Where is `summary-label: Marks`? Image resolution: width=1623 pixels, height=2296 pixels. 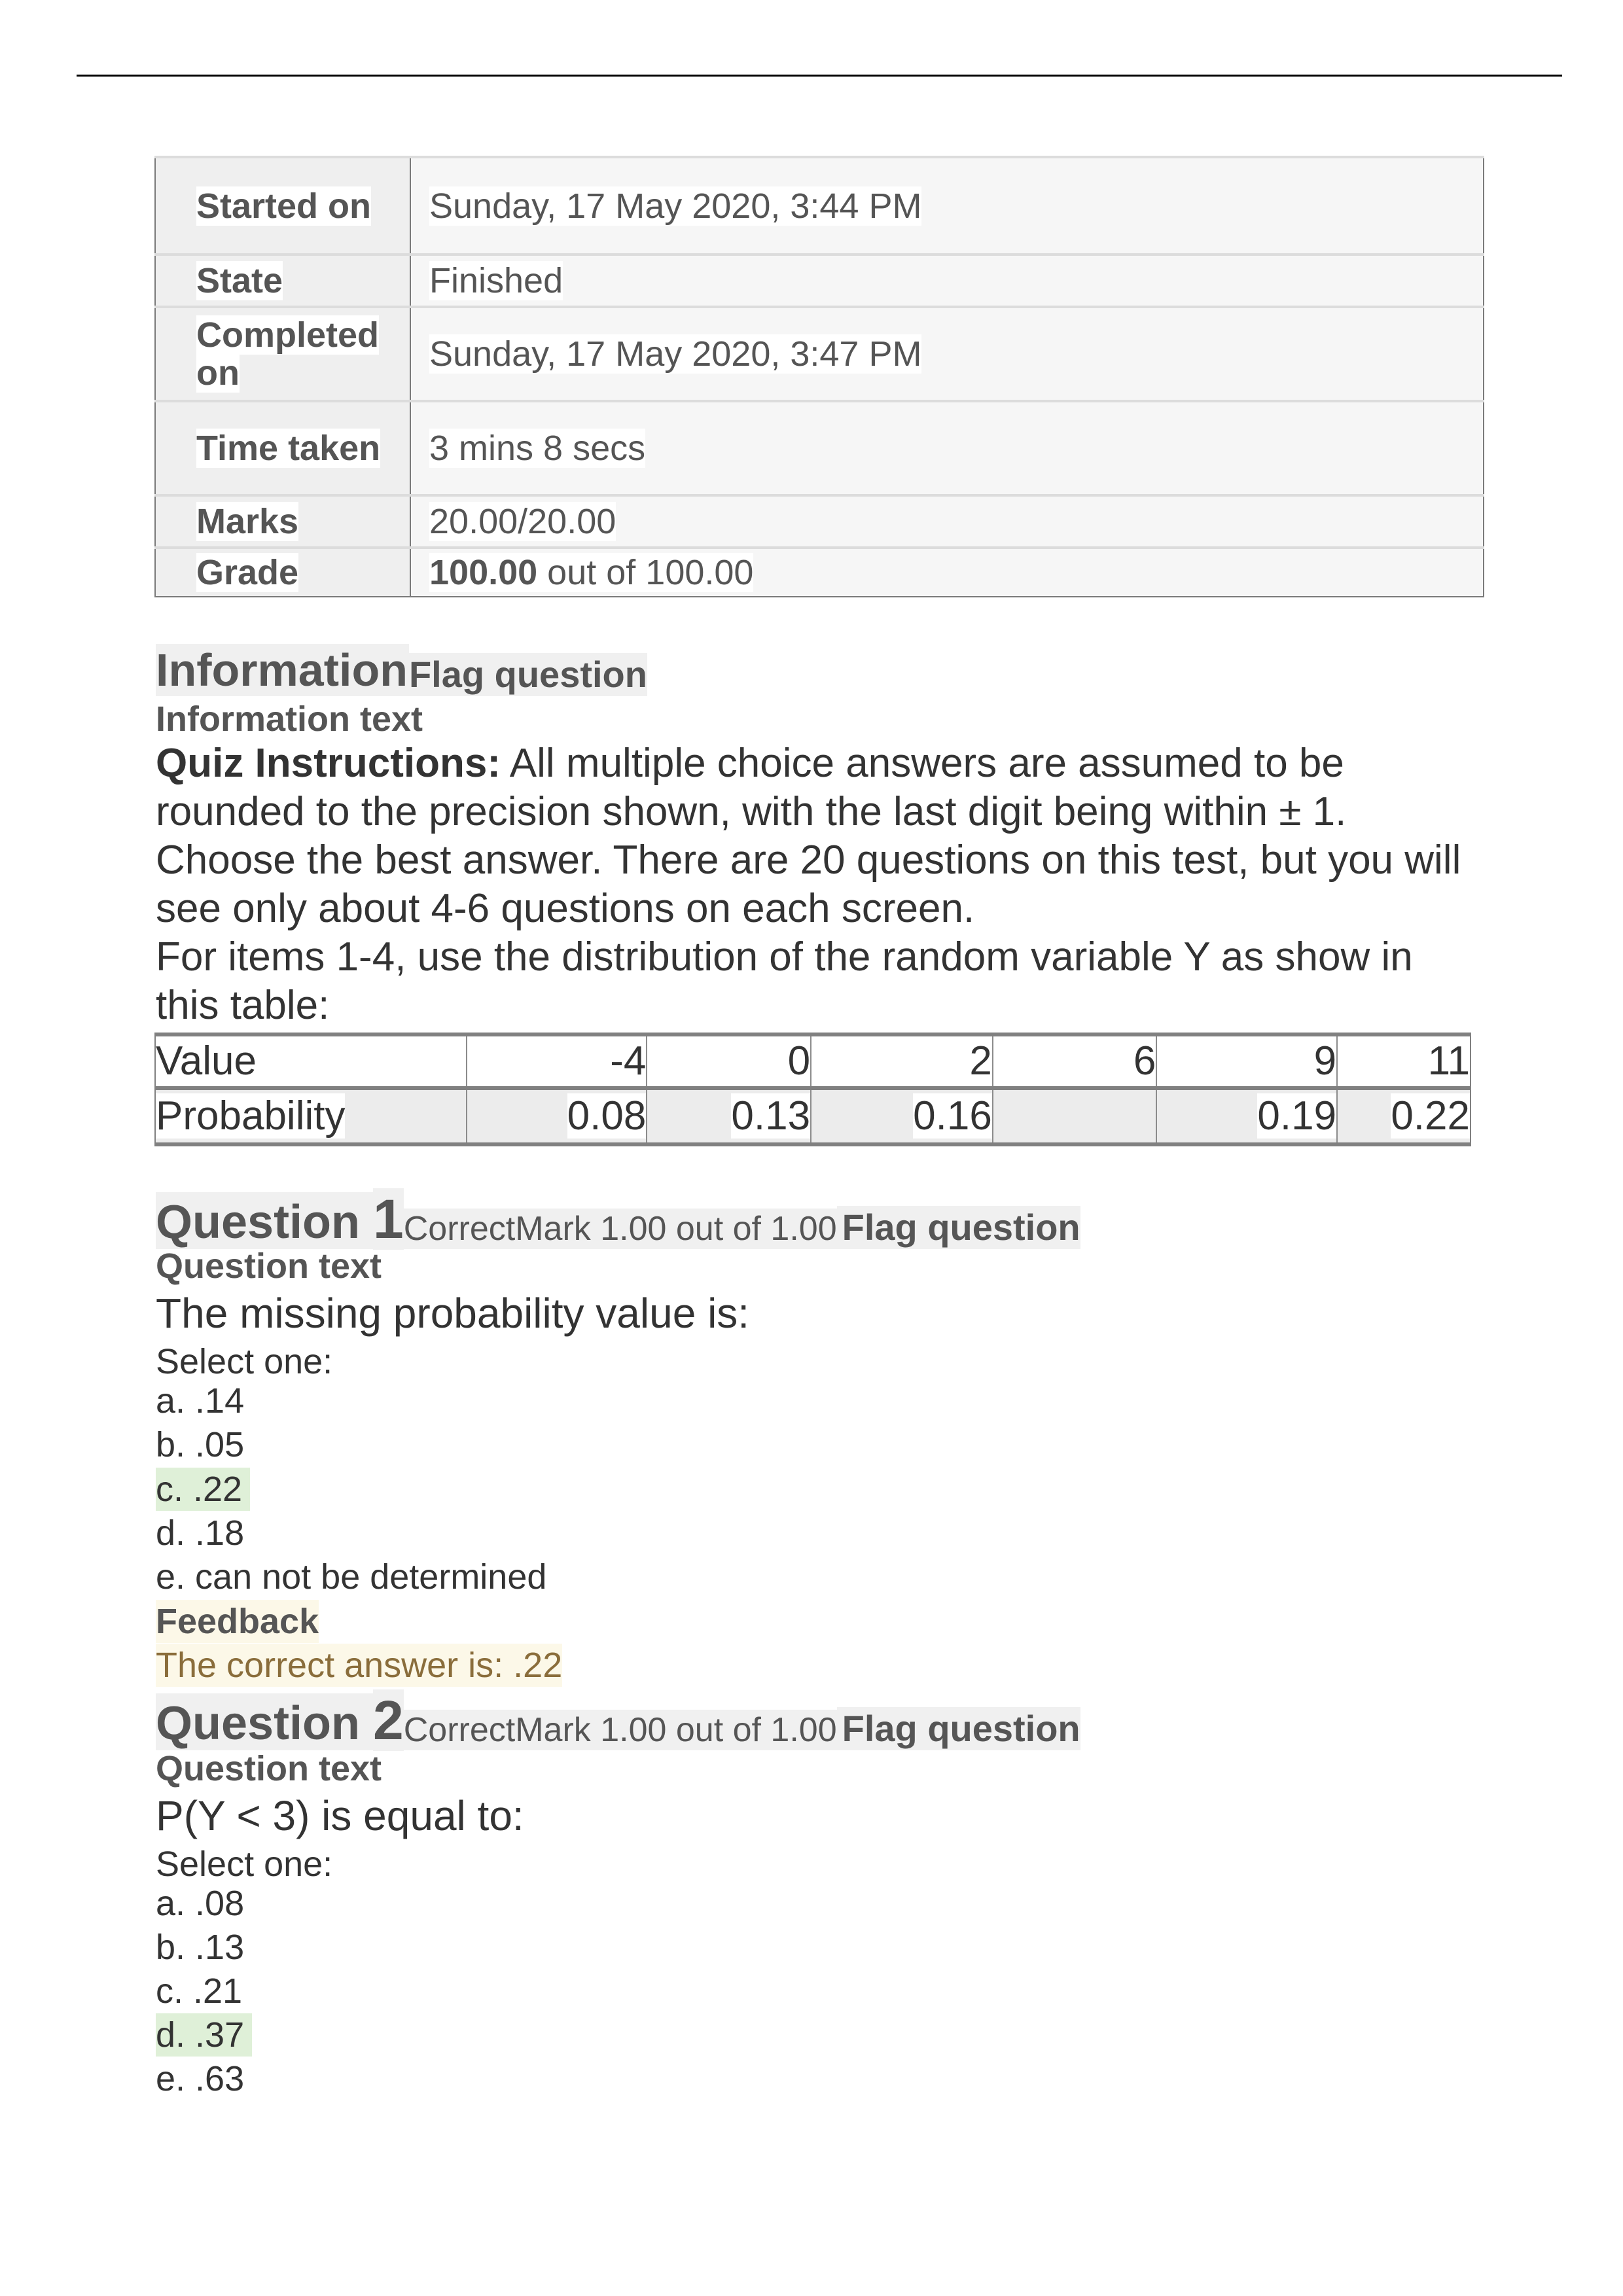 summary-label: Marks is located at coordinates (247, 521).